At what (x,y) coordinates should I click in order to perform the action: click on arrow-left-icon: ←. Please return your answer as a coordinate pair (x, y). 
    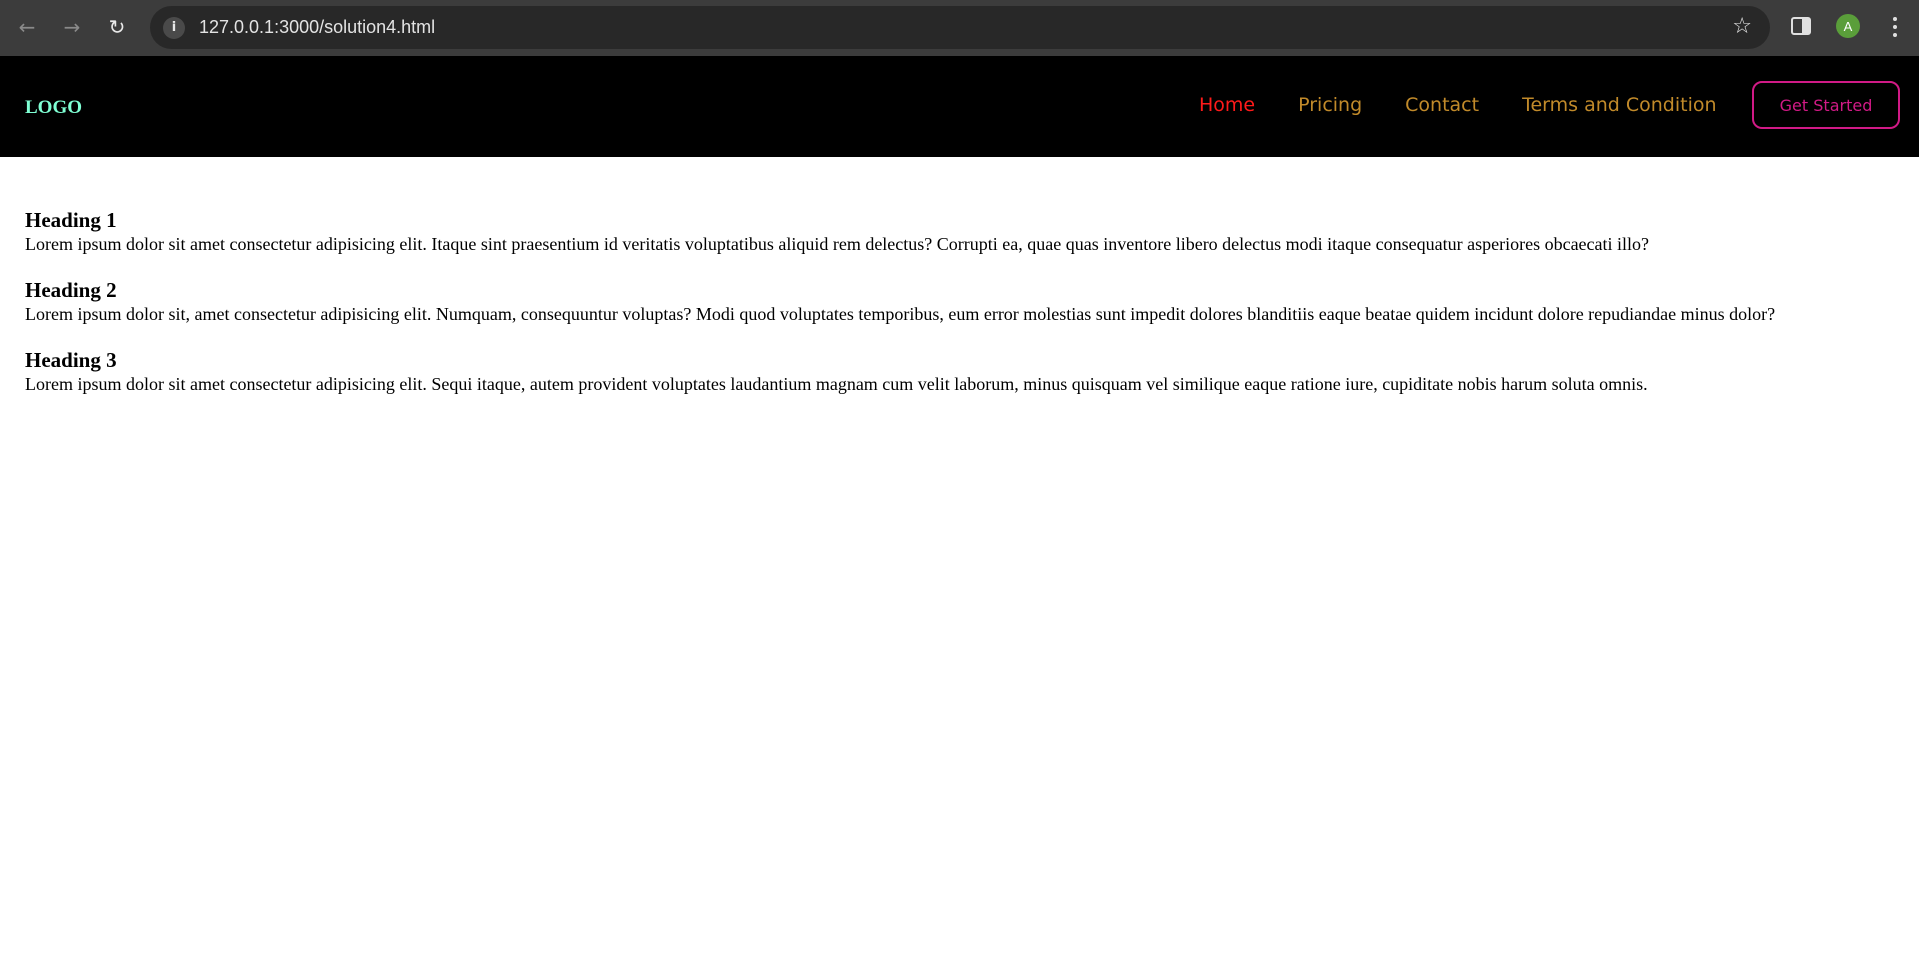
    Looking at the image, I should click on (27, 27).